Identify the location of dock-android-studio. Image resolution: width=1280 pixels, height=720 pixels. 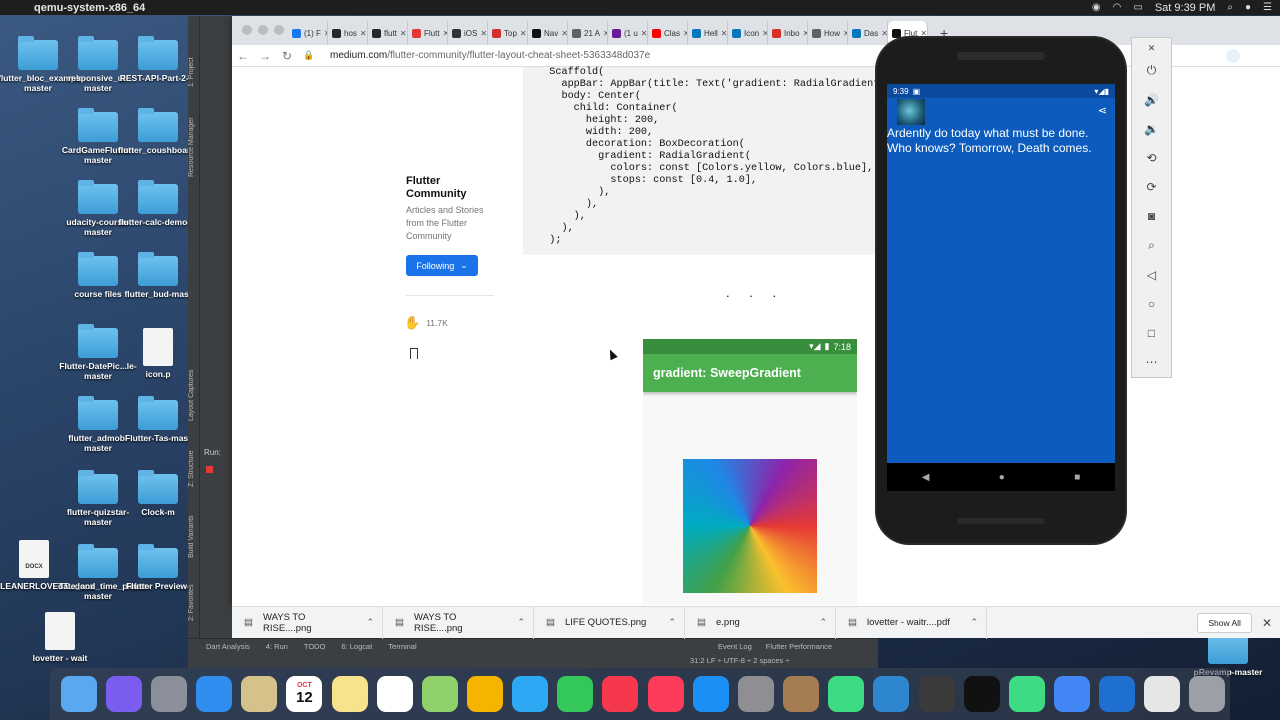
(1026, 694).